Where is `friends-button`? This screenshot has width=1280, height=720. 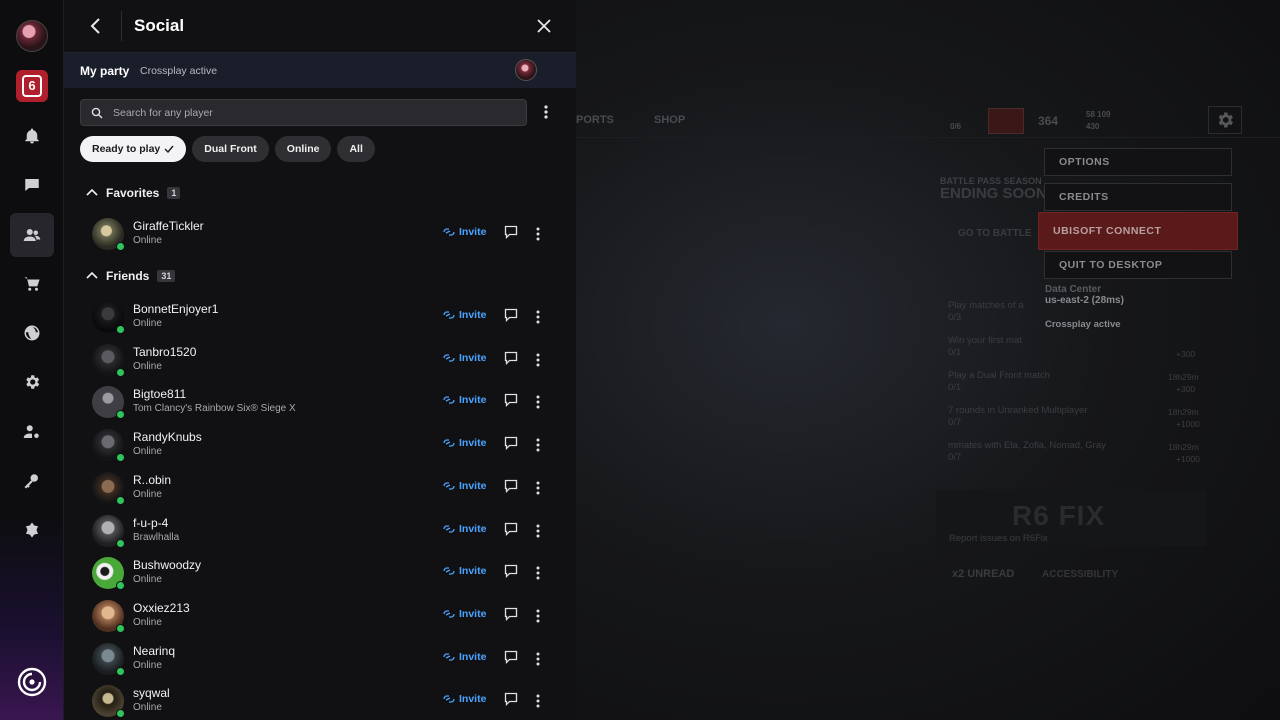 friends-button is located at coordinates (32, 235).